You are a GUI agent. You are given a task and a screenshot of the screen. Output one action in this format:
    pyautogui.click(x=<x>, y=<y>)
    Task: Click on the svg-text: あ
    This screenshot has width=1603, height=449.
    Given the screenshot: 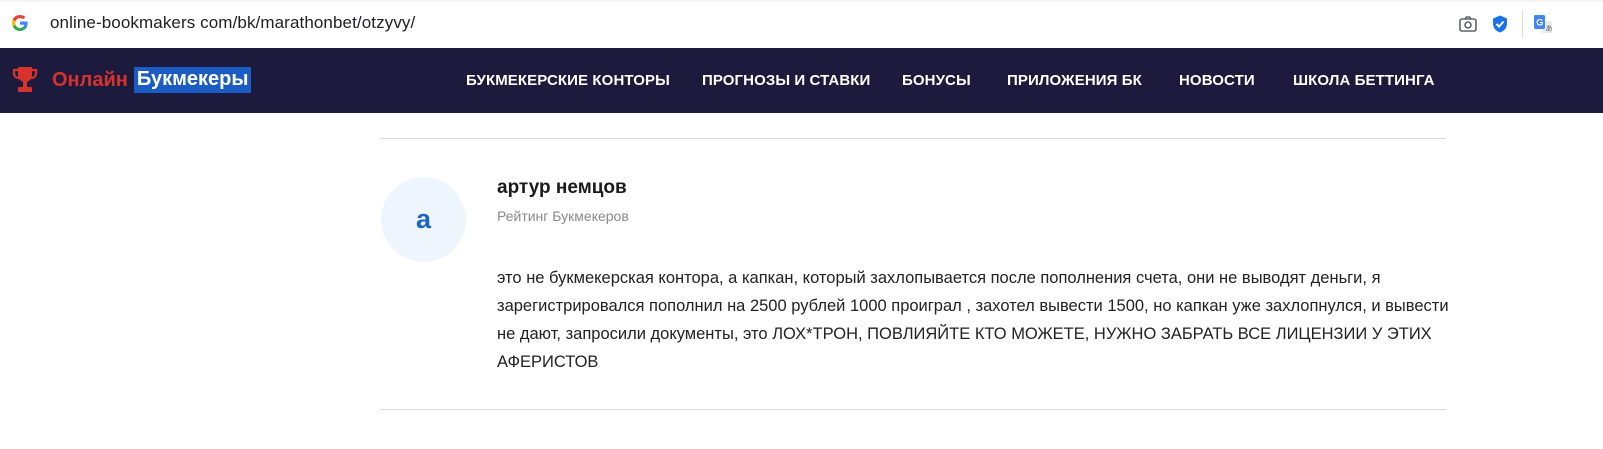 What is the action you would take?
    pyautogui.click(x=1549, y=29)
    